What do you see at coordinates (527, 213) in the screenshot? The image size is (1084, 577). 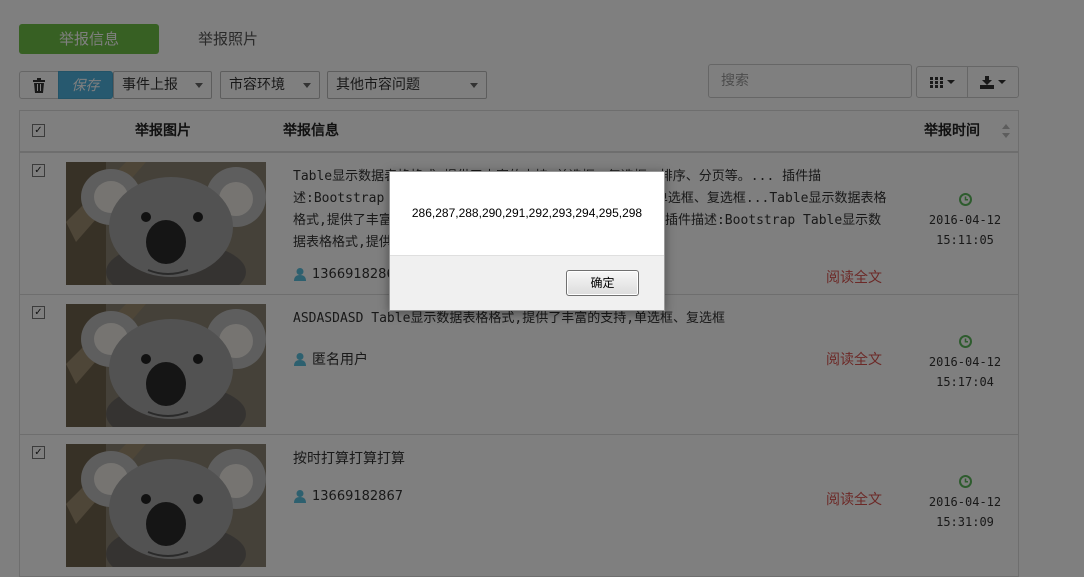 I see `alert-message: 286,287,288,290,291,292,293,294,295,298` at bounding box center [527, 213].